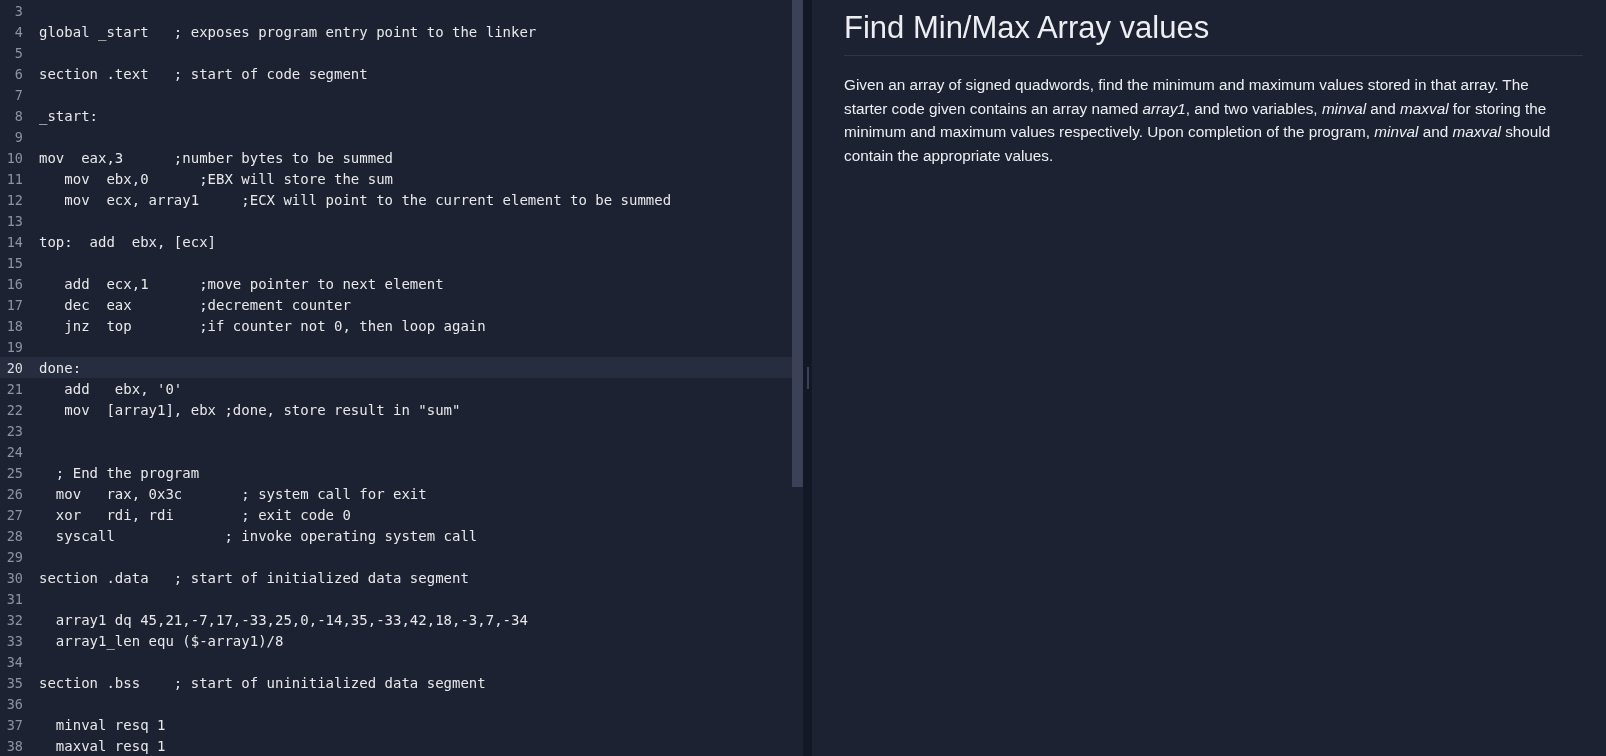 Image resolution: width=1606 pixels, height=756 pixels. Describe the element at coordinates (291, 619) in the screenshot. I see `code-line: array1 dq 45,21,-7,17,-33,25,0,-14,35,-33,42,18,-3,7,-34` at that location.